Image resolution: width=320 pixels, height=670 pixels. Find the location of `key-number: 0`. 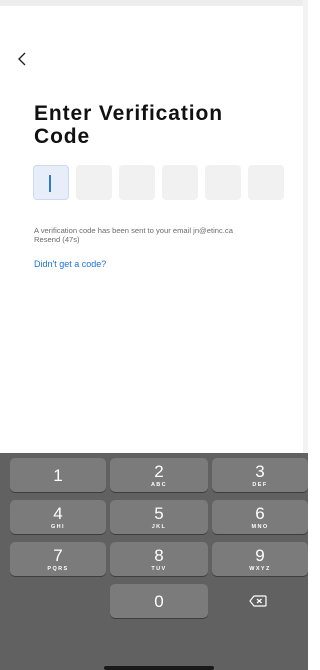

key-number: 0 is located at coordinates (159, 601).